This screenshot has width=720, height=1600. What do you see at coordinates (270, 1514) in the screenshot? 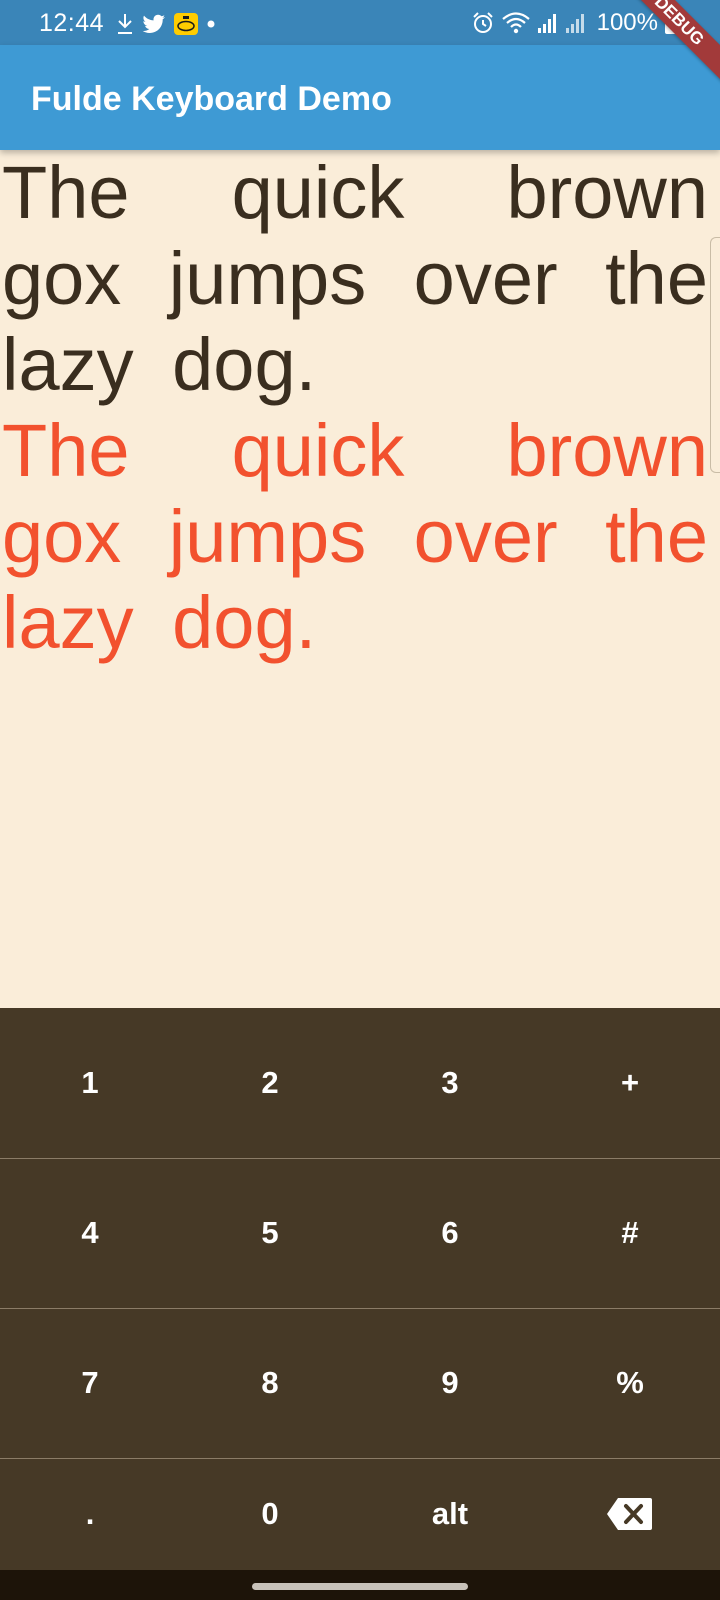
I see `key-0: 0` at bounding box center [270, 1514].